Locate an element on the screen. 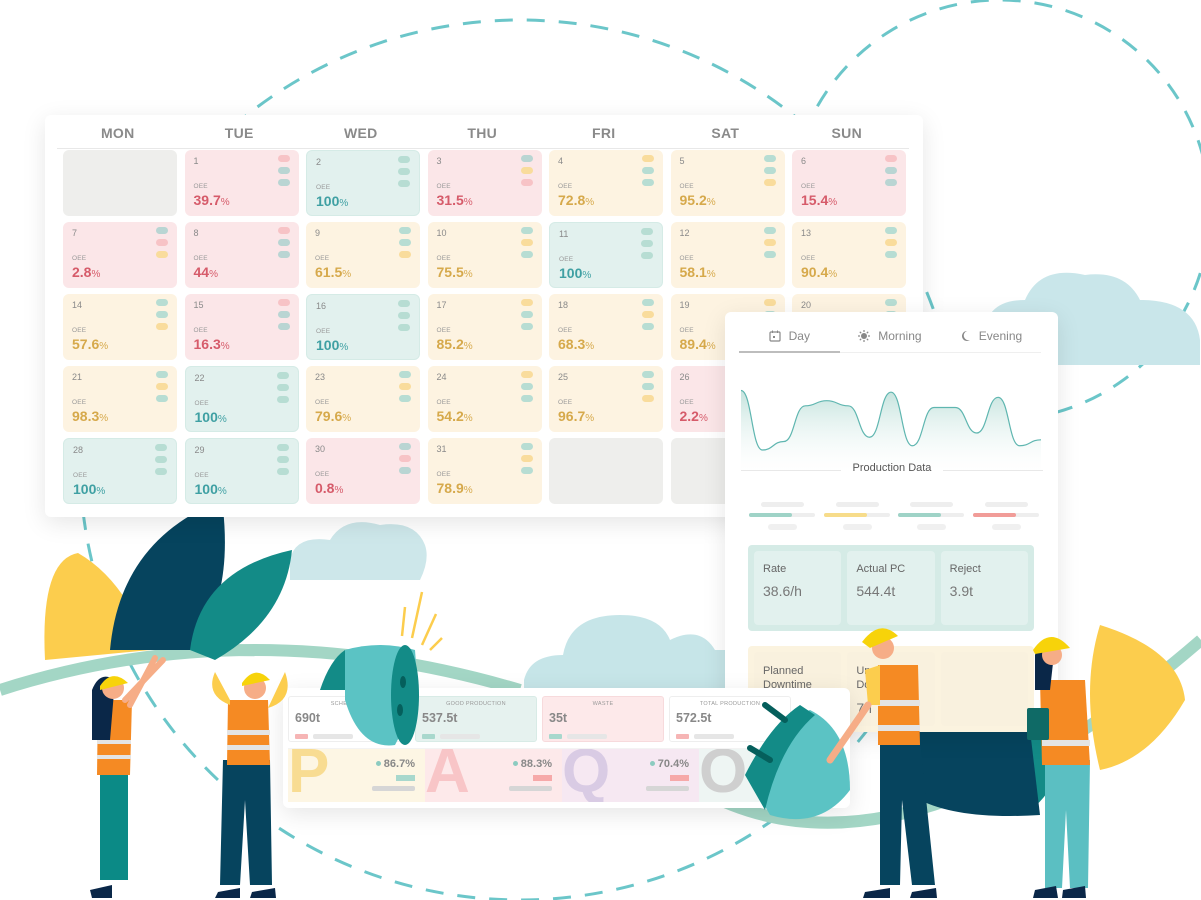  placeholder-text is located at coordinates (932, 527).